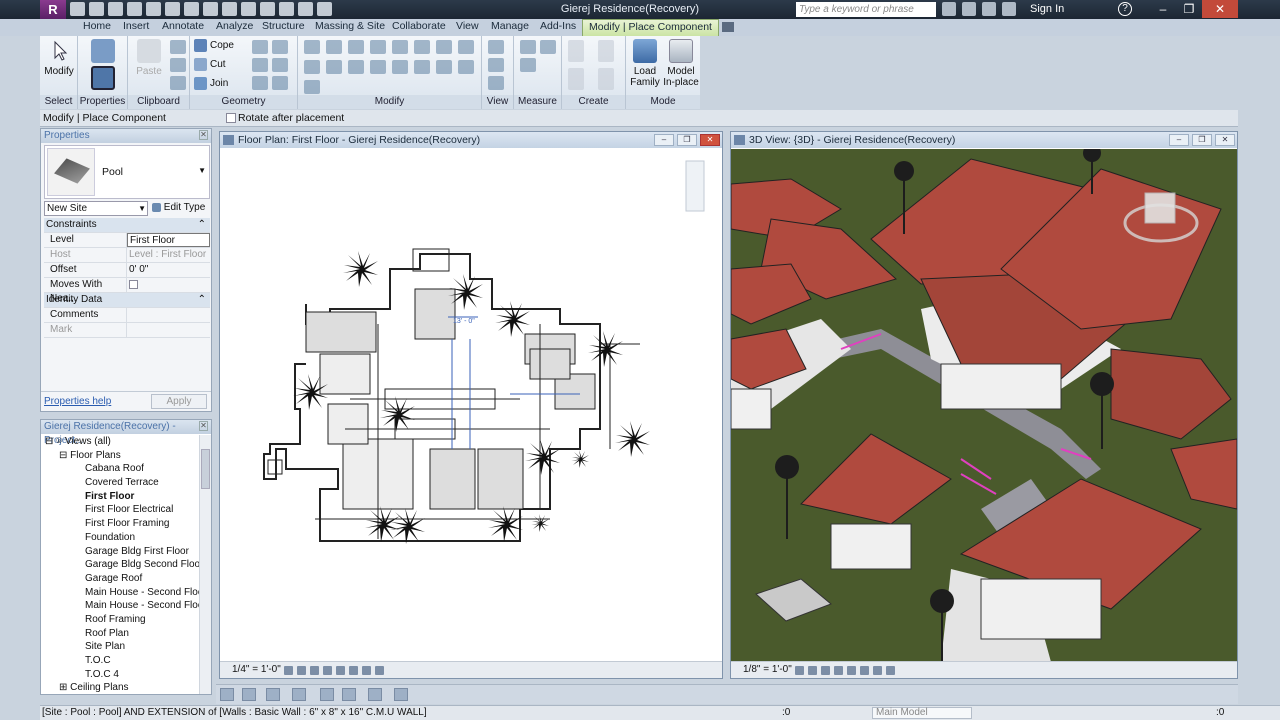  I want to click on undo-icon, so click(134, 9).